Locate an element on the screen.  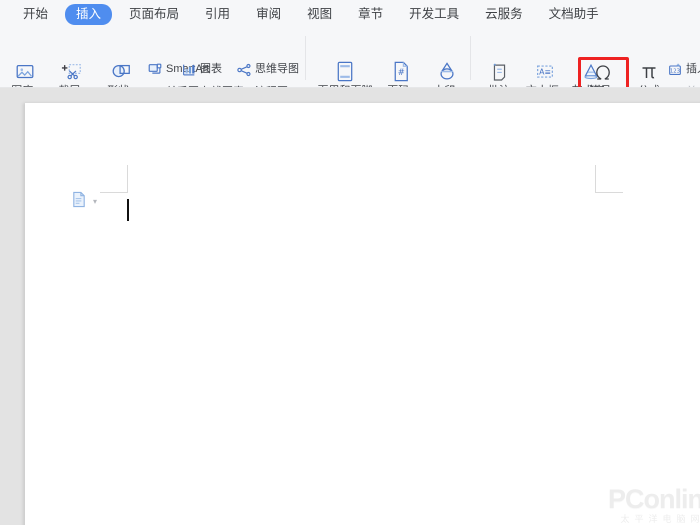
text-box-icon: A≡ is located at coordinates (545, 71).